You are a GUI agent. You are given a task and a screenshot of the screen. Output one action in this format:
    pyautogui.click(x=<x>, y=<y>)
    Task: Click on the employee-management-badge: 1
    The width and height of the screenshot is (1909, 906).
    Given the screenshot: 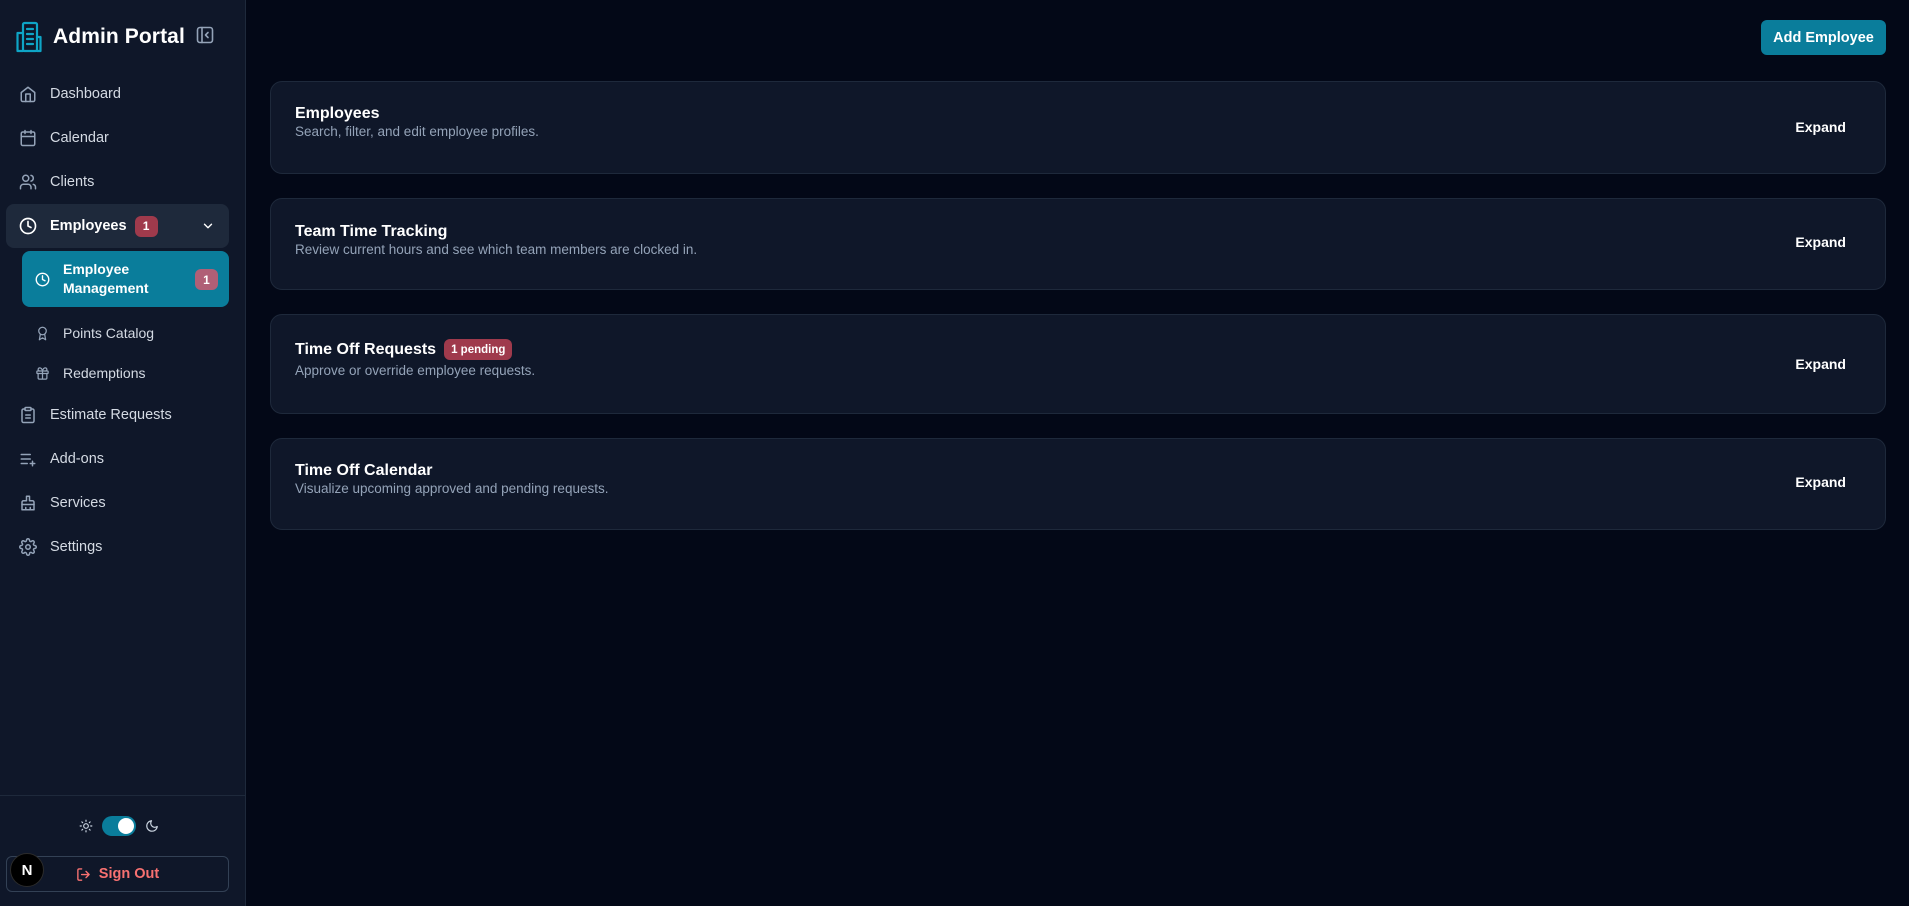 What is the action you would take?
    pyautogui.click(x=206, y=279)
    